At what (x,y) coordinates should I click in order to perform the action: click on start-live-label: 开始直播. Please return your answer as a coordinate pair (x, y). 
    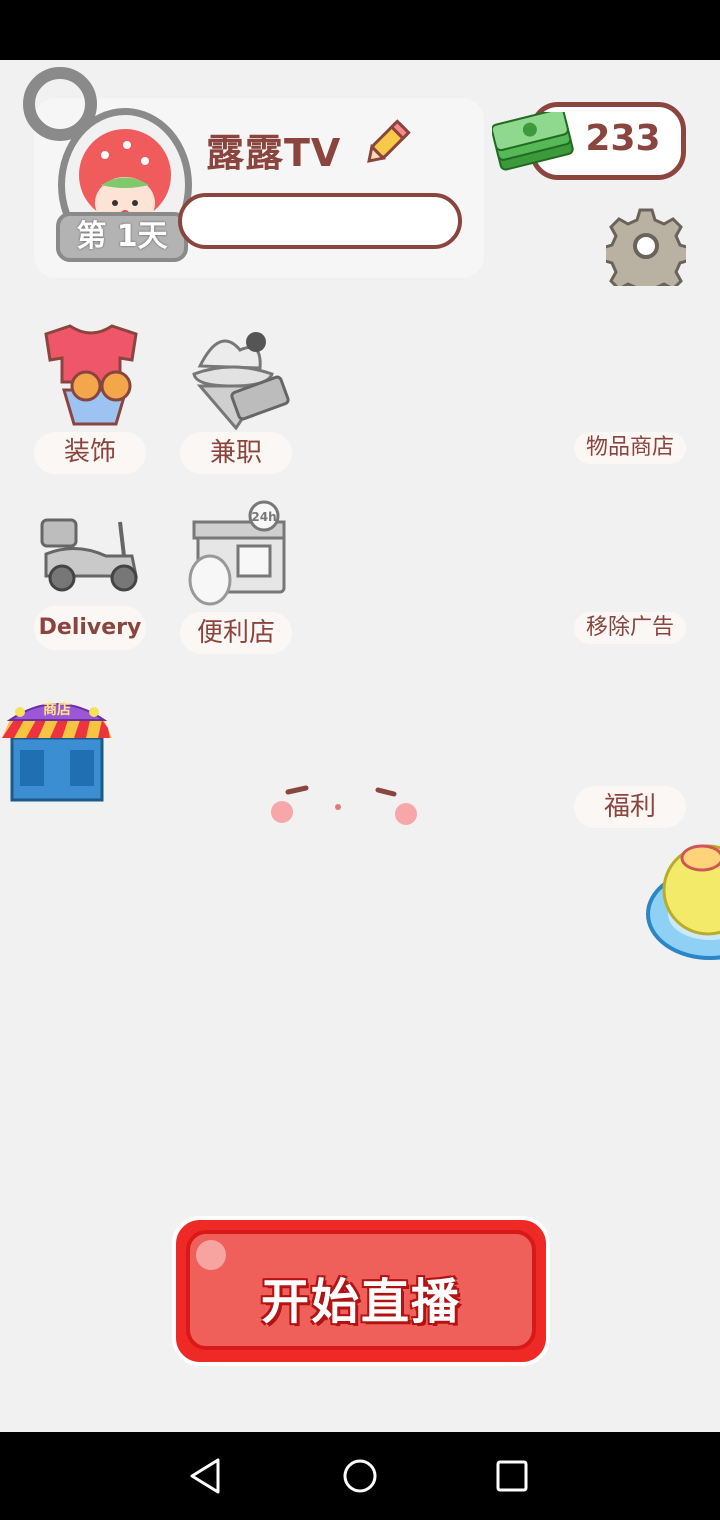
    Looking at the image, I should click on (360, 1302).